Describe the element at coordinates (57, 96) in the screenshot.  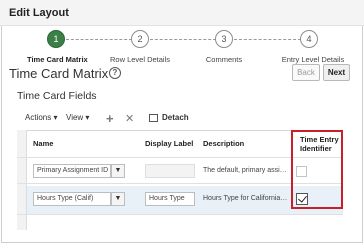
I see `section-title: Time Card Fields` at that location.